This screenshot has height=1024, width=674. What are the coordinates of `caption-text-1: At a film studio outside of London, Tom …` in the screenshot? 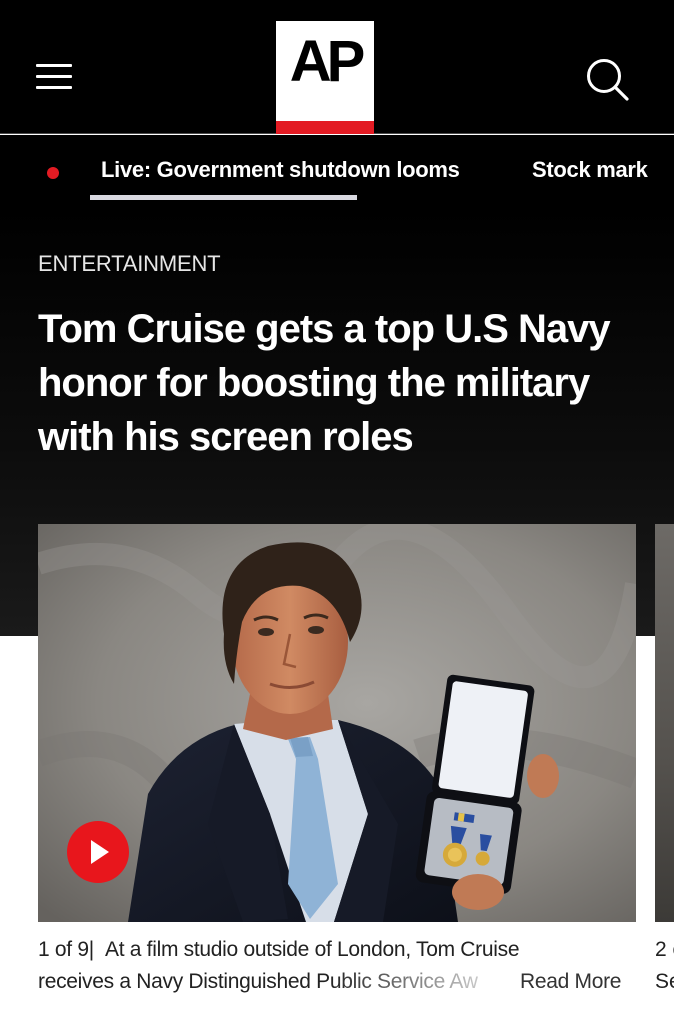 It's located at (312, 949).